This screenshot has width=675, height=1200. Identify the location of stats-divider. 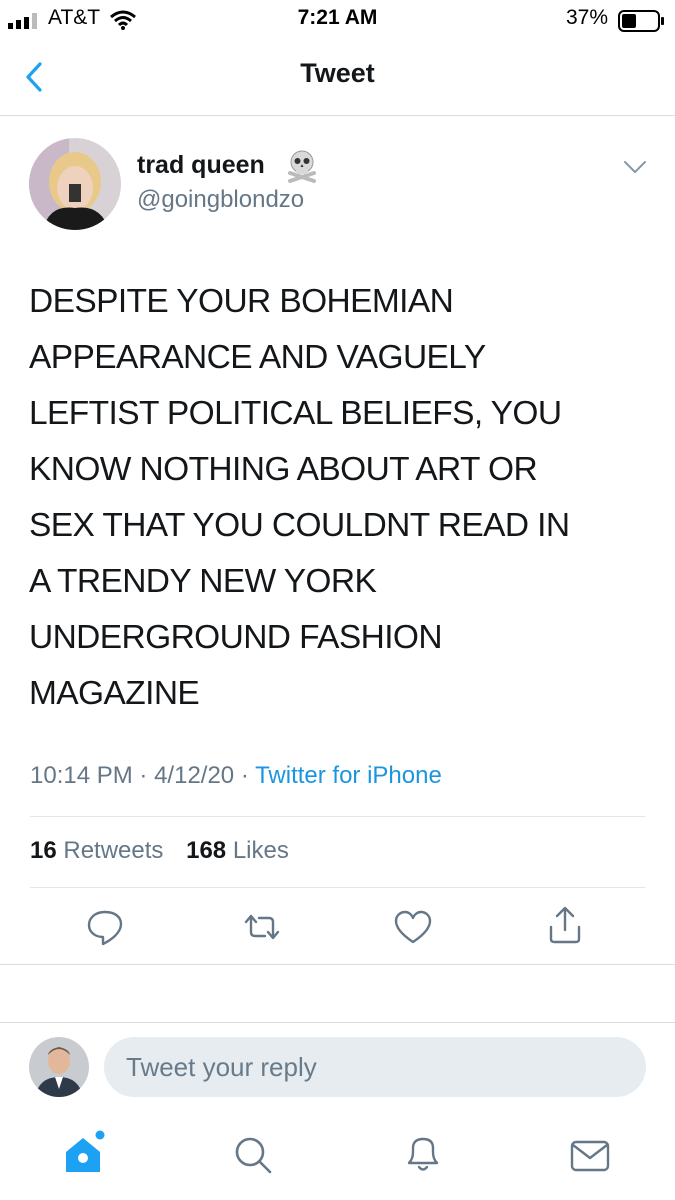
(337, 887).